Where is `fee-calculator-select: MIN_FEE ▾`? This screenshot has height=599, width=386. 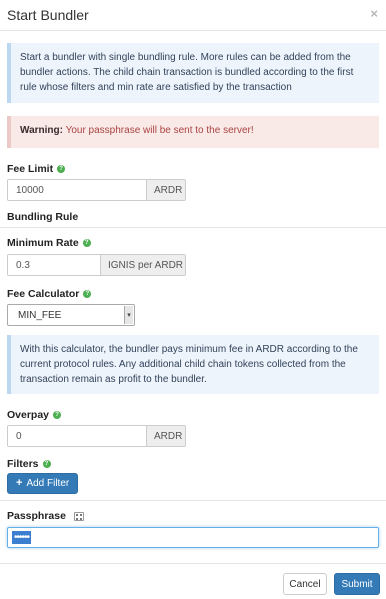
fee-calculator-select: MIN_FEE ▾ is located at coordinates (71, 315).